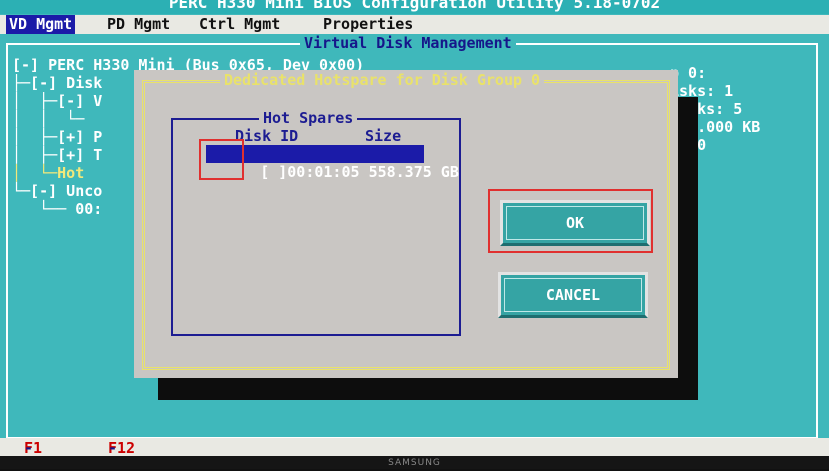 The height and width of the screenshot is (471, 829). I want to click on tree-virtual-disks: │ ├─[-] V, so click(57, 101).